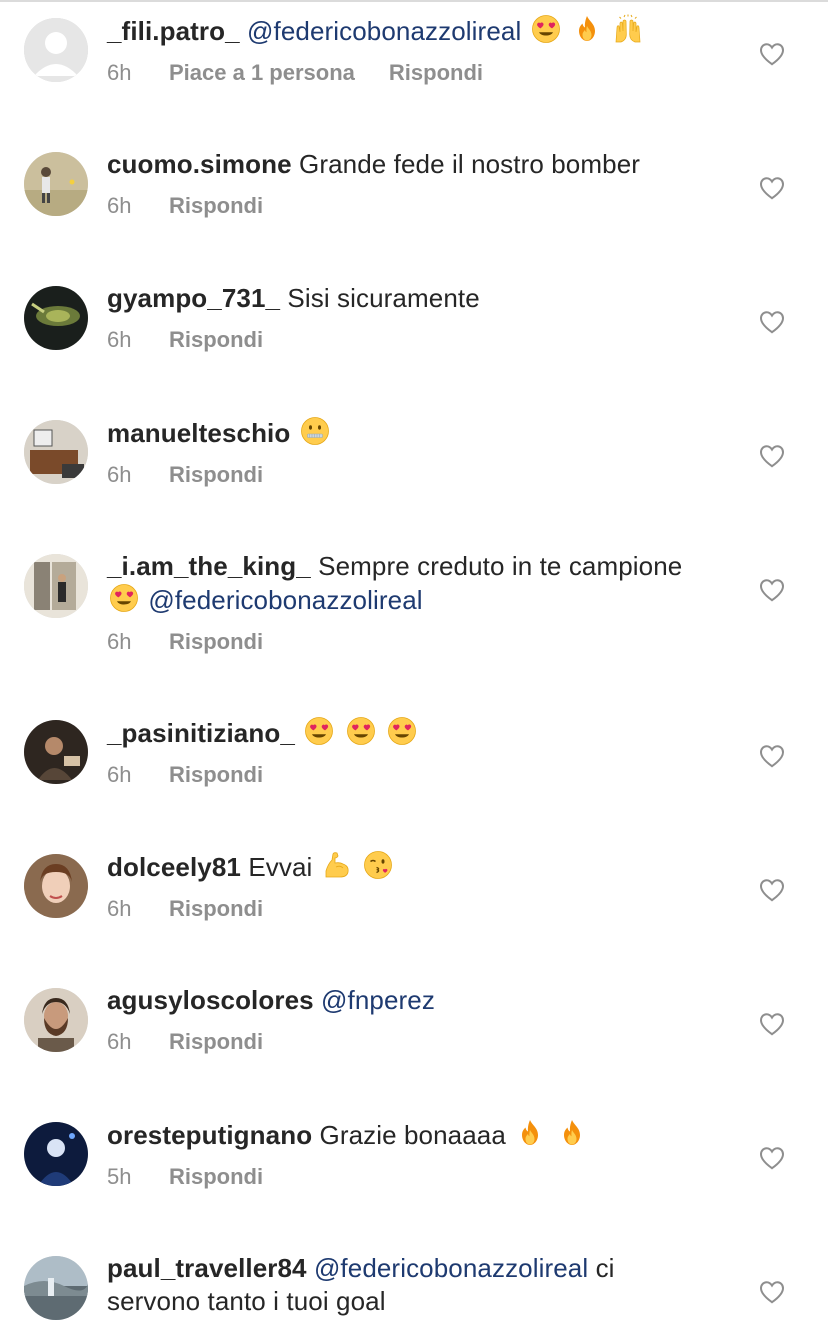  Describe the element at coordinates (407, 452) in the screenshot. I see `comment-body: manuelteschio 6h Rispondi` at that location.